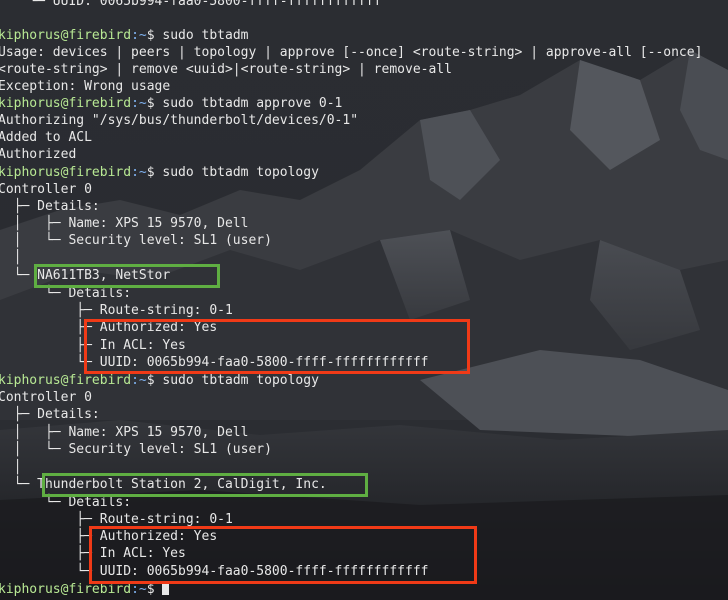 The height and width of the screenshot is (600, 728). What do you see at coordinates (85, 86) in the screenshot?
I see `output-line: Exception: Wrong usage` at bounding box center [85, 86].